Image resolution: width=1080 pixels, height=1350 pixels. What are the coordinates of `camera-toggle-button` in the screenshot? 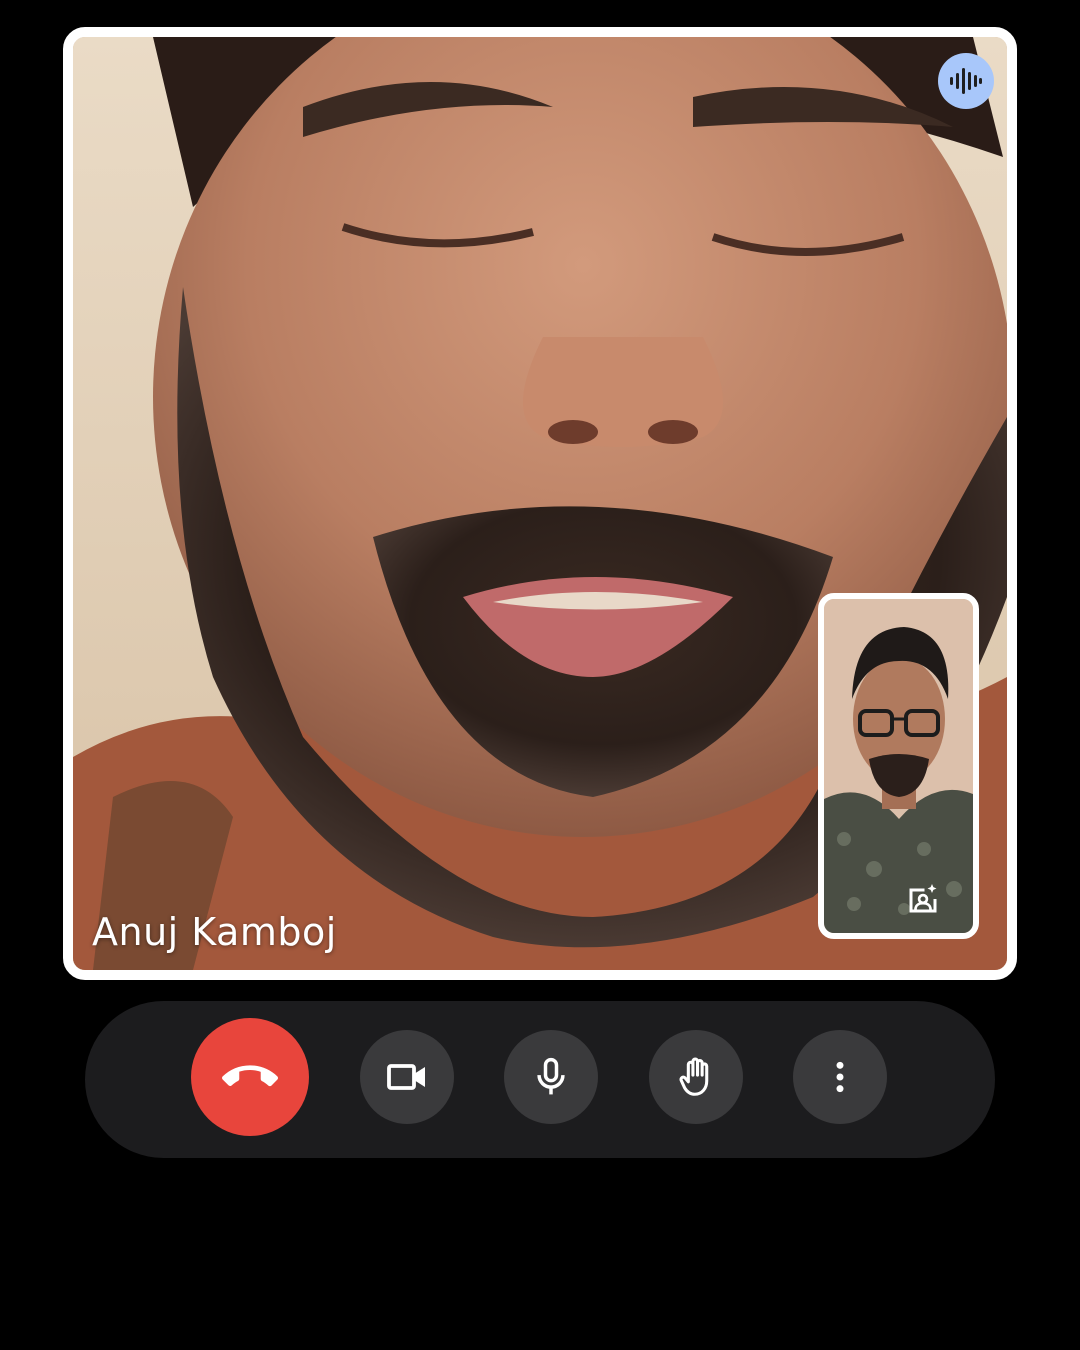 It's located at (407, 1077).